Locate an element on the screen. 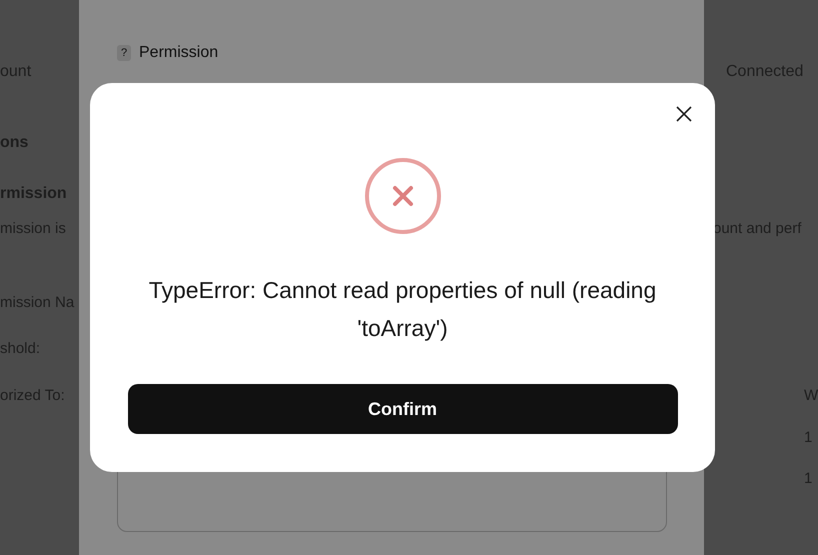 The image size is (818, 555). help-icon: ? is located at coordinates (124, 53).